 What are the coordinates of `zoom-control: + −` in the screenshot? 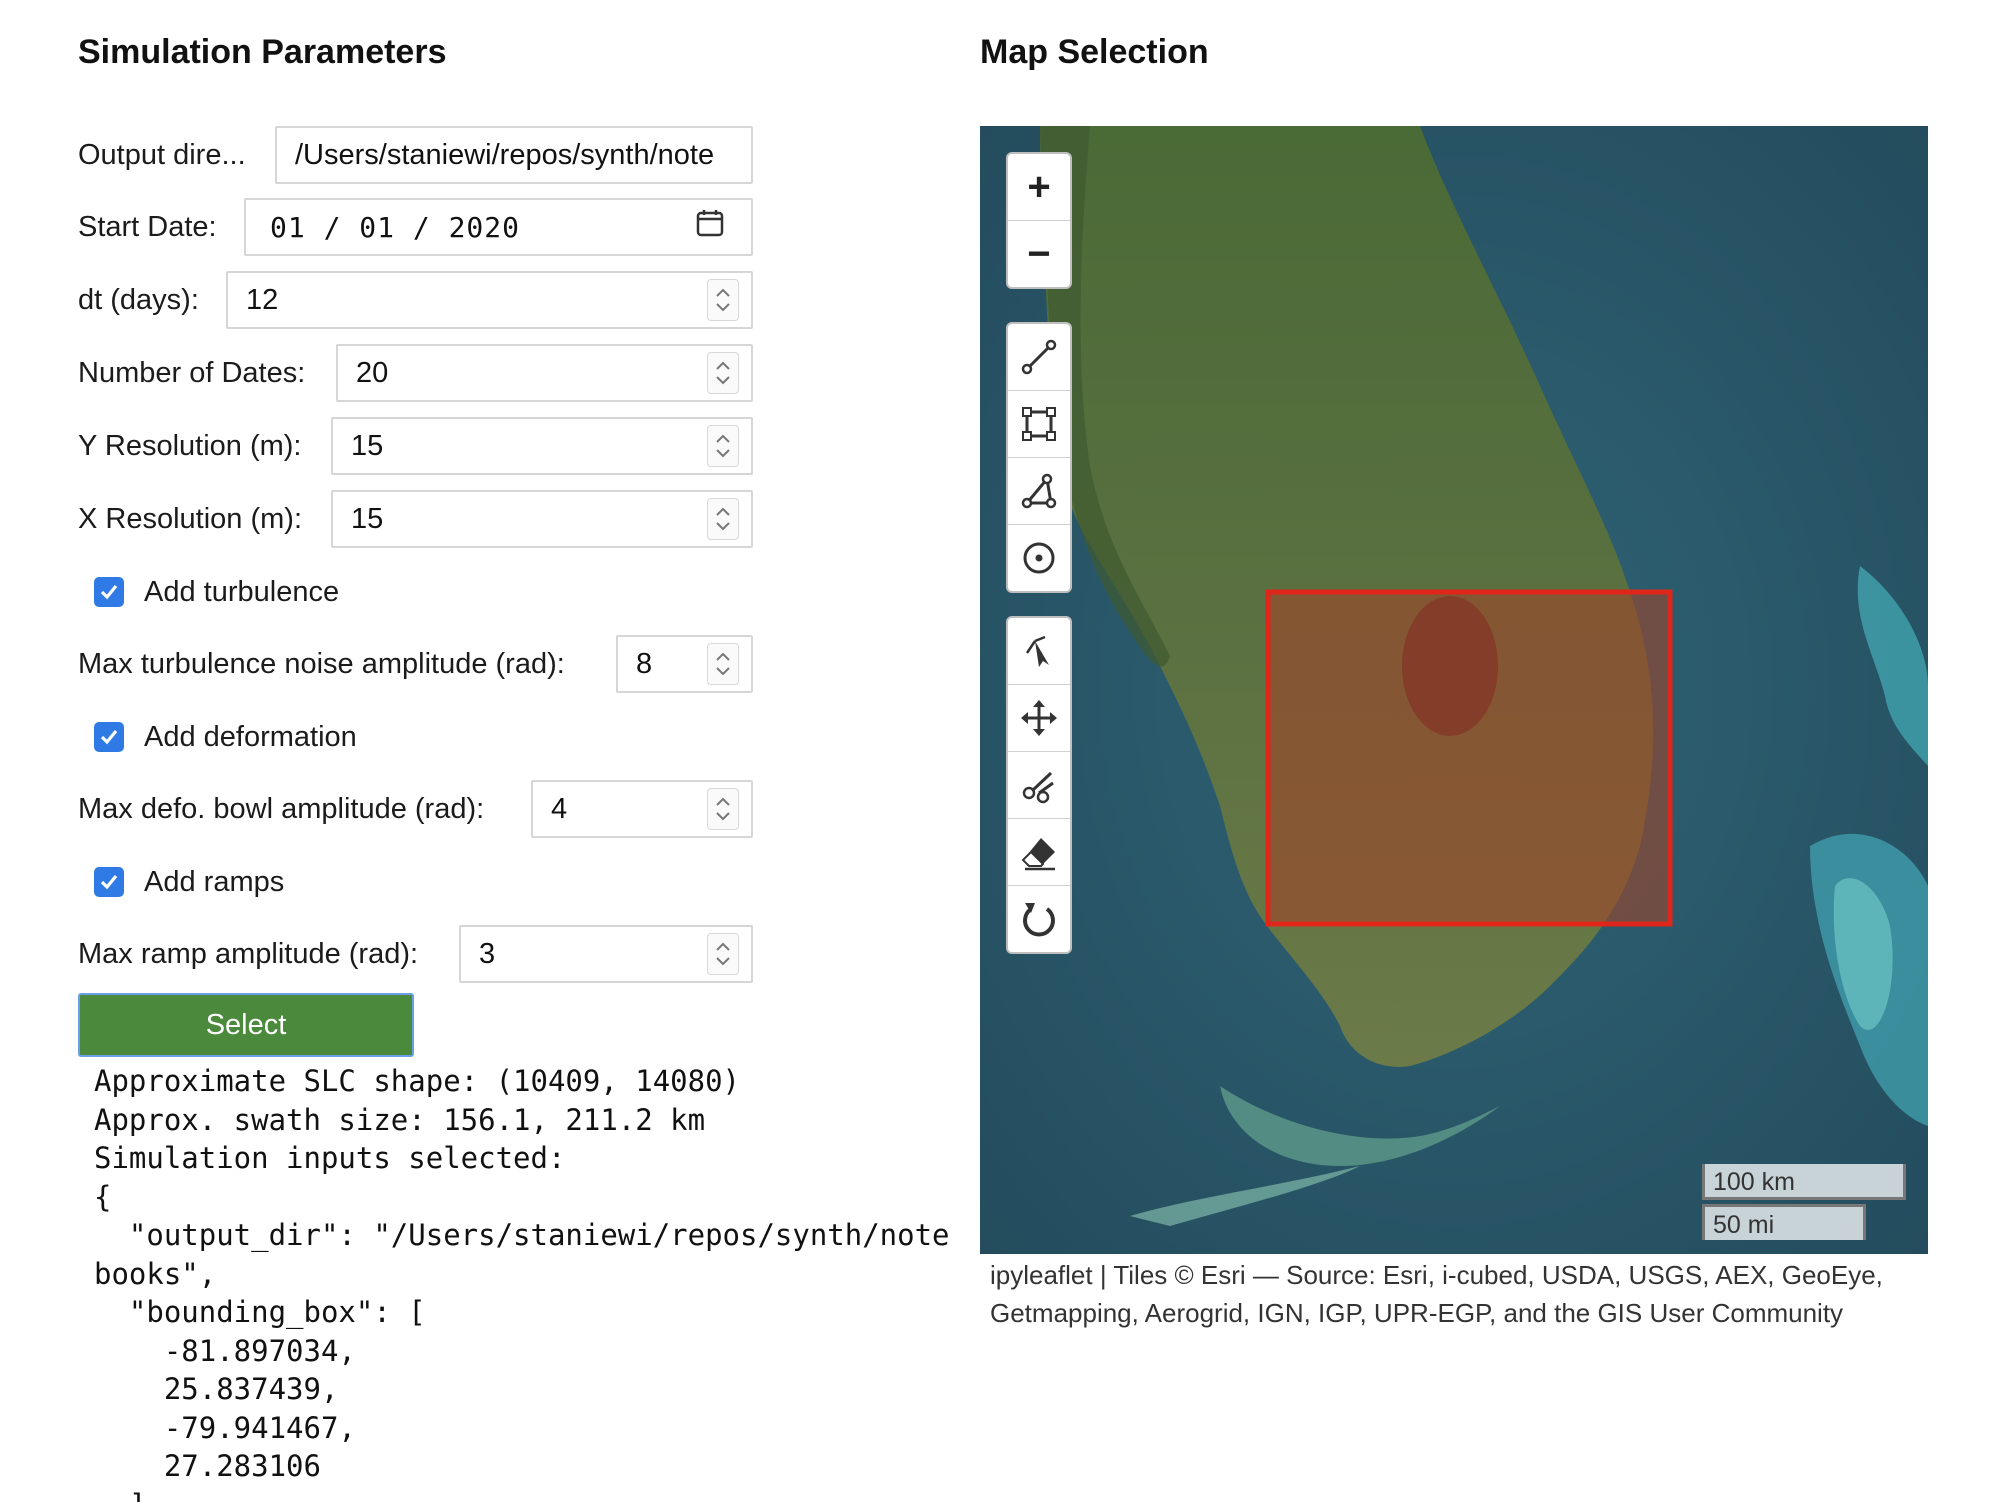 It's located at (1039, 220).